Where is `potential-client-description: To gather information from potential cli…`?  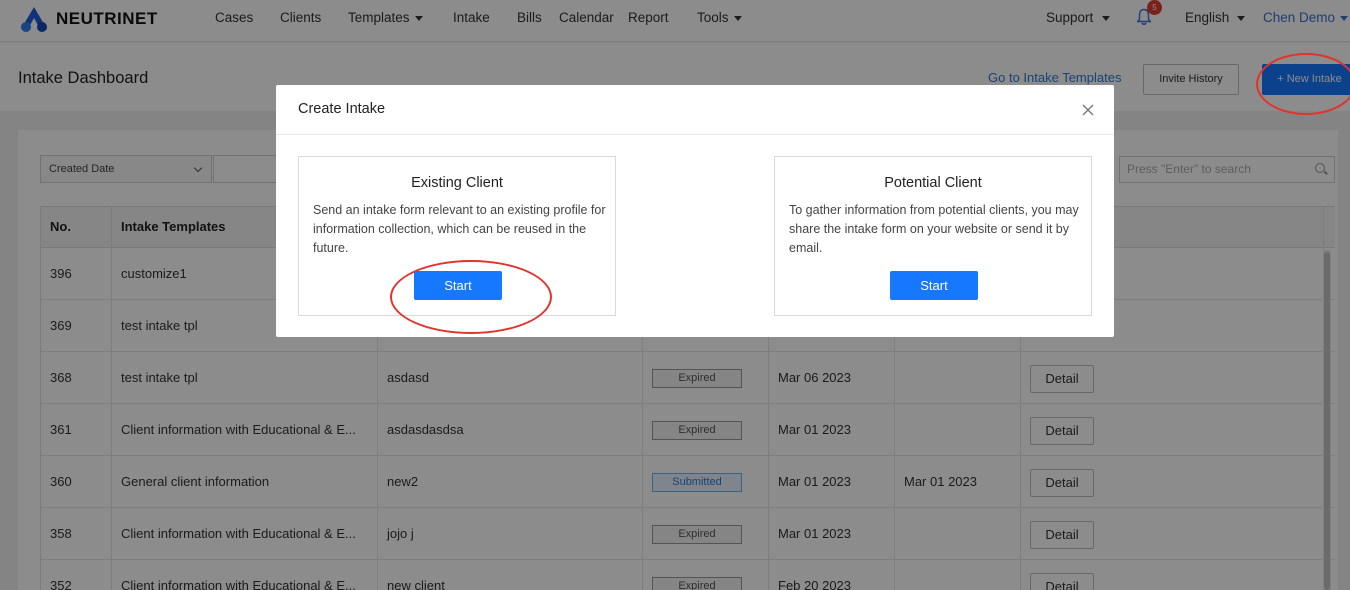
potential-client-description: To gather information from potential cli… is located at coordinates (934, 229).